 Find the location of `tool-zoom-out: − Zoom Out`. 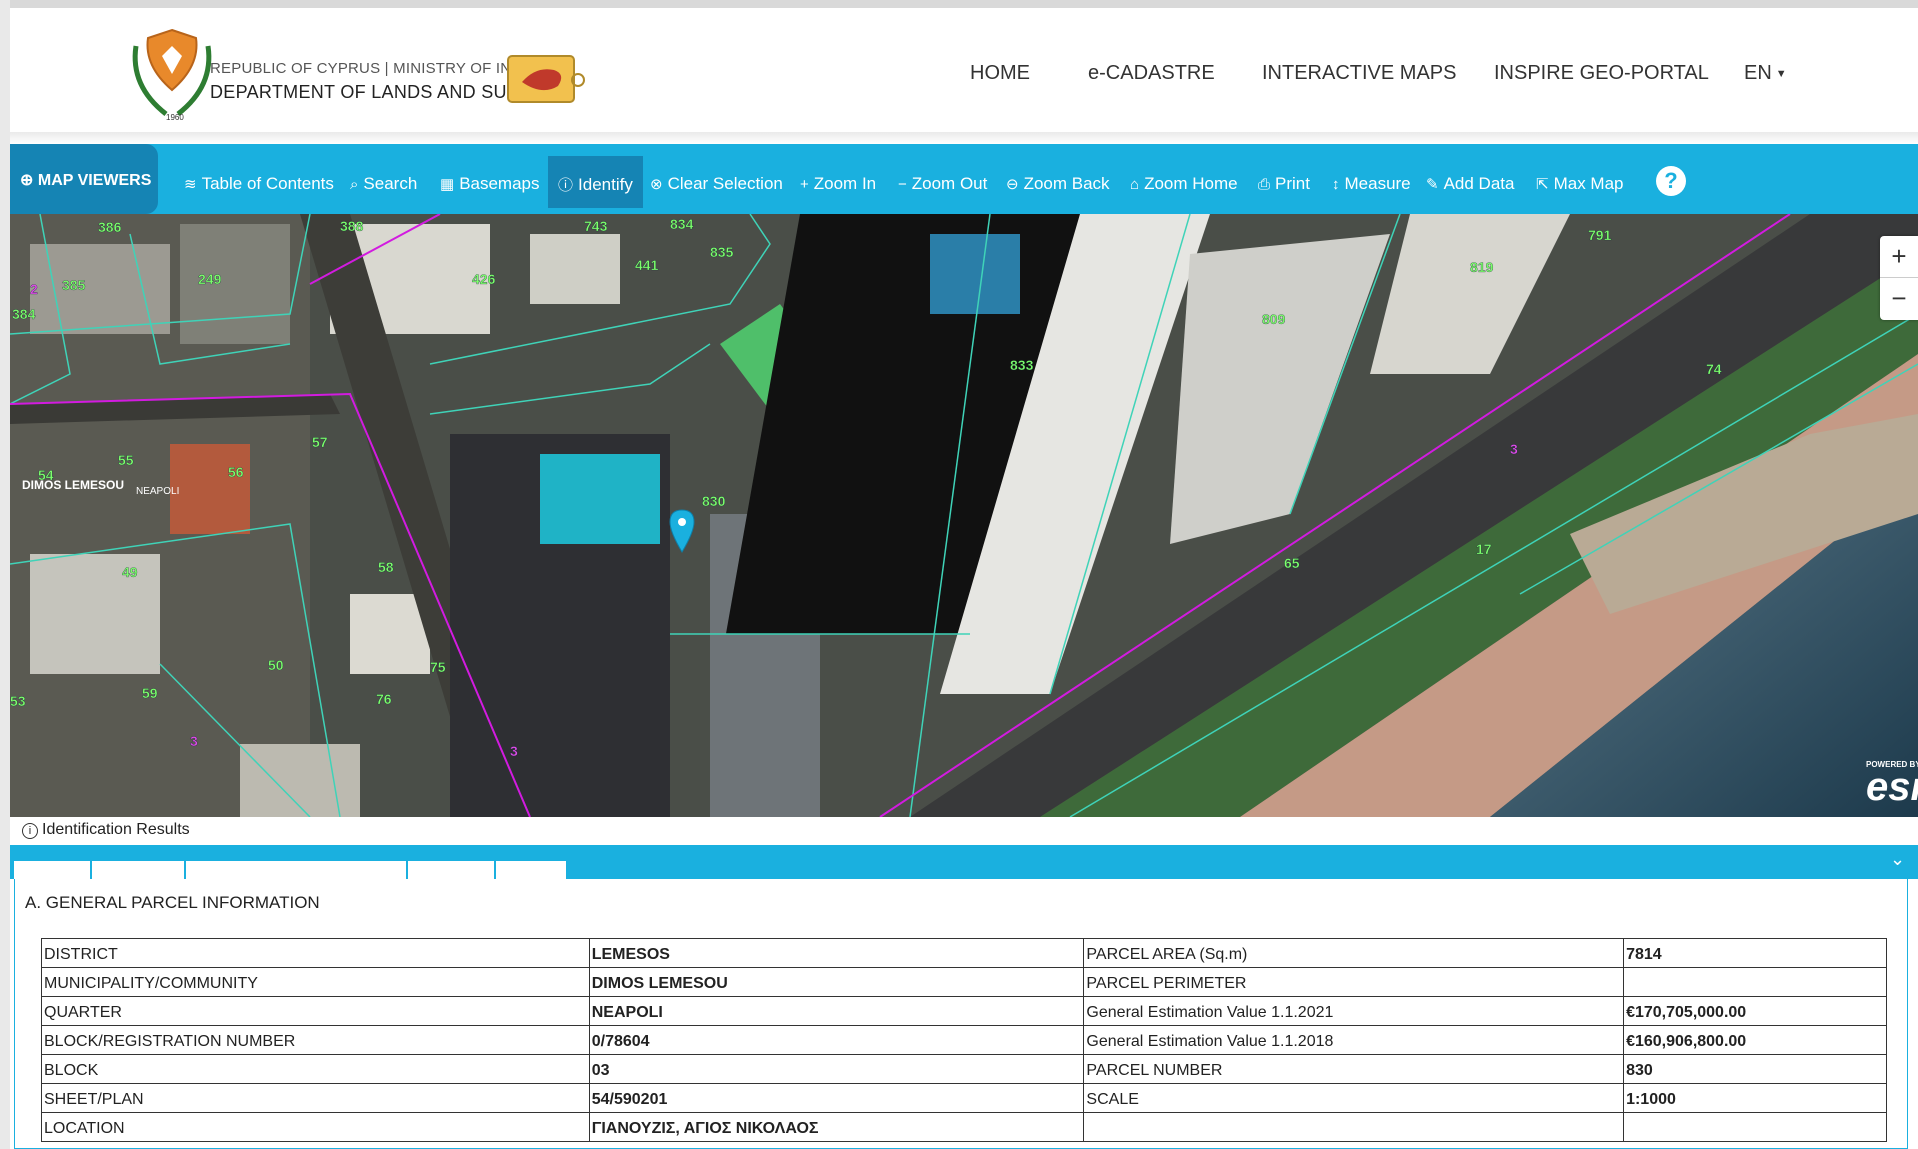

tool-zoom-out: − Zoom Out is located at coordinates (942, 184).